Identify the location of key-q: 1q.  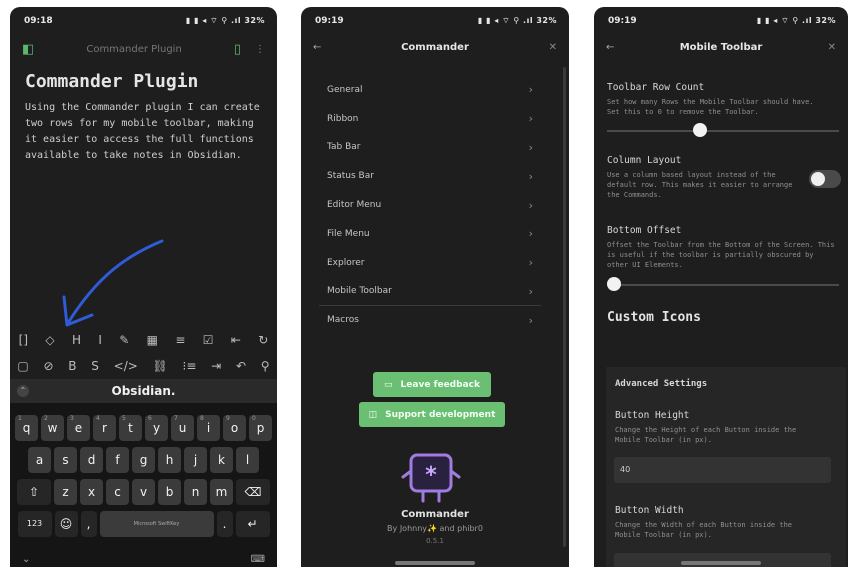
(26, 428).